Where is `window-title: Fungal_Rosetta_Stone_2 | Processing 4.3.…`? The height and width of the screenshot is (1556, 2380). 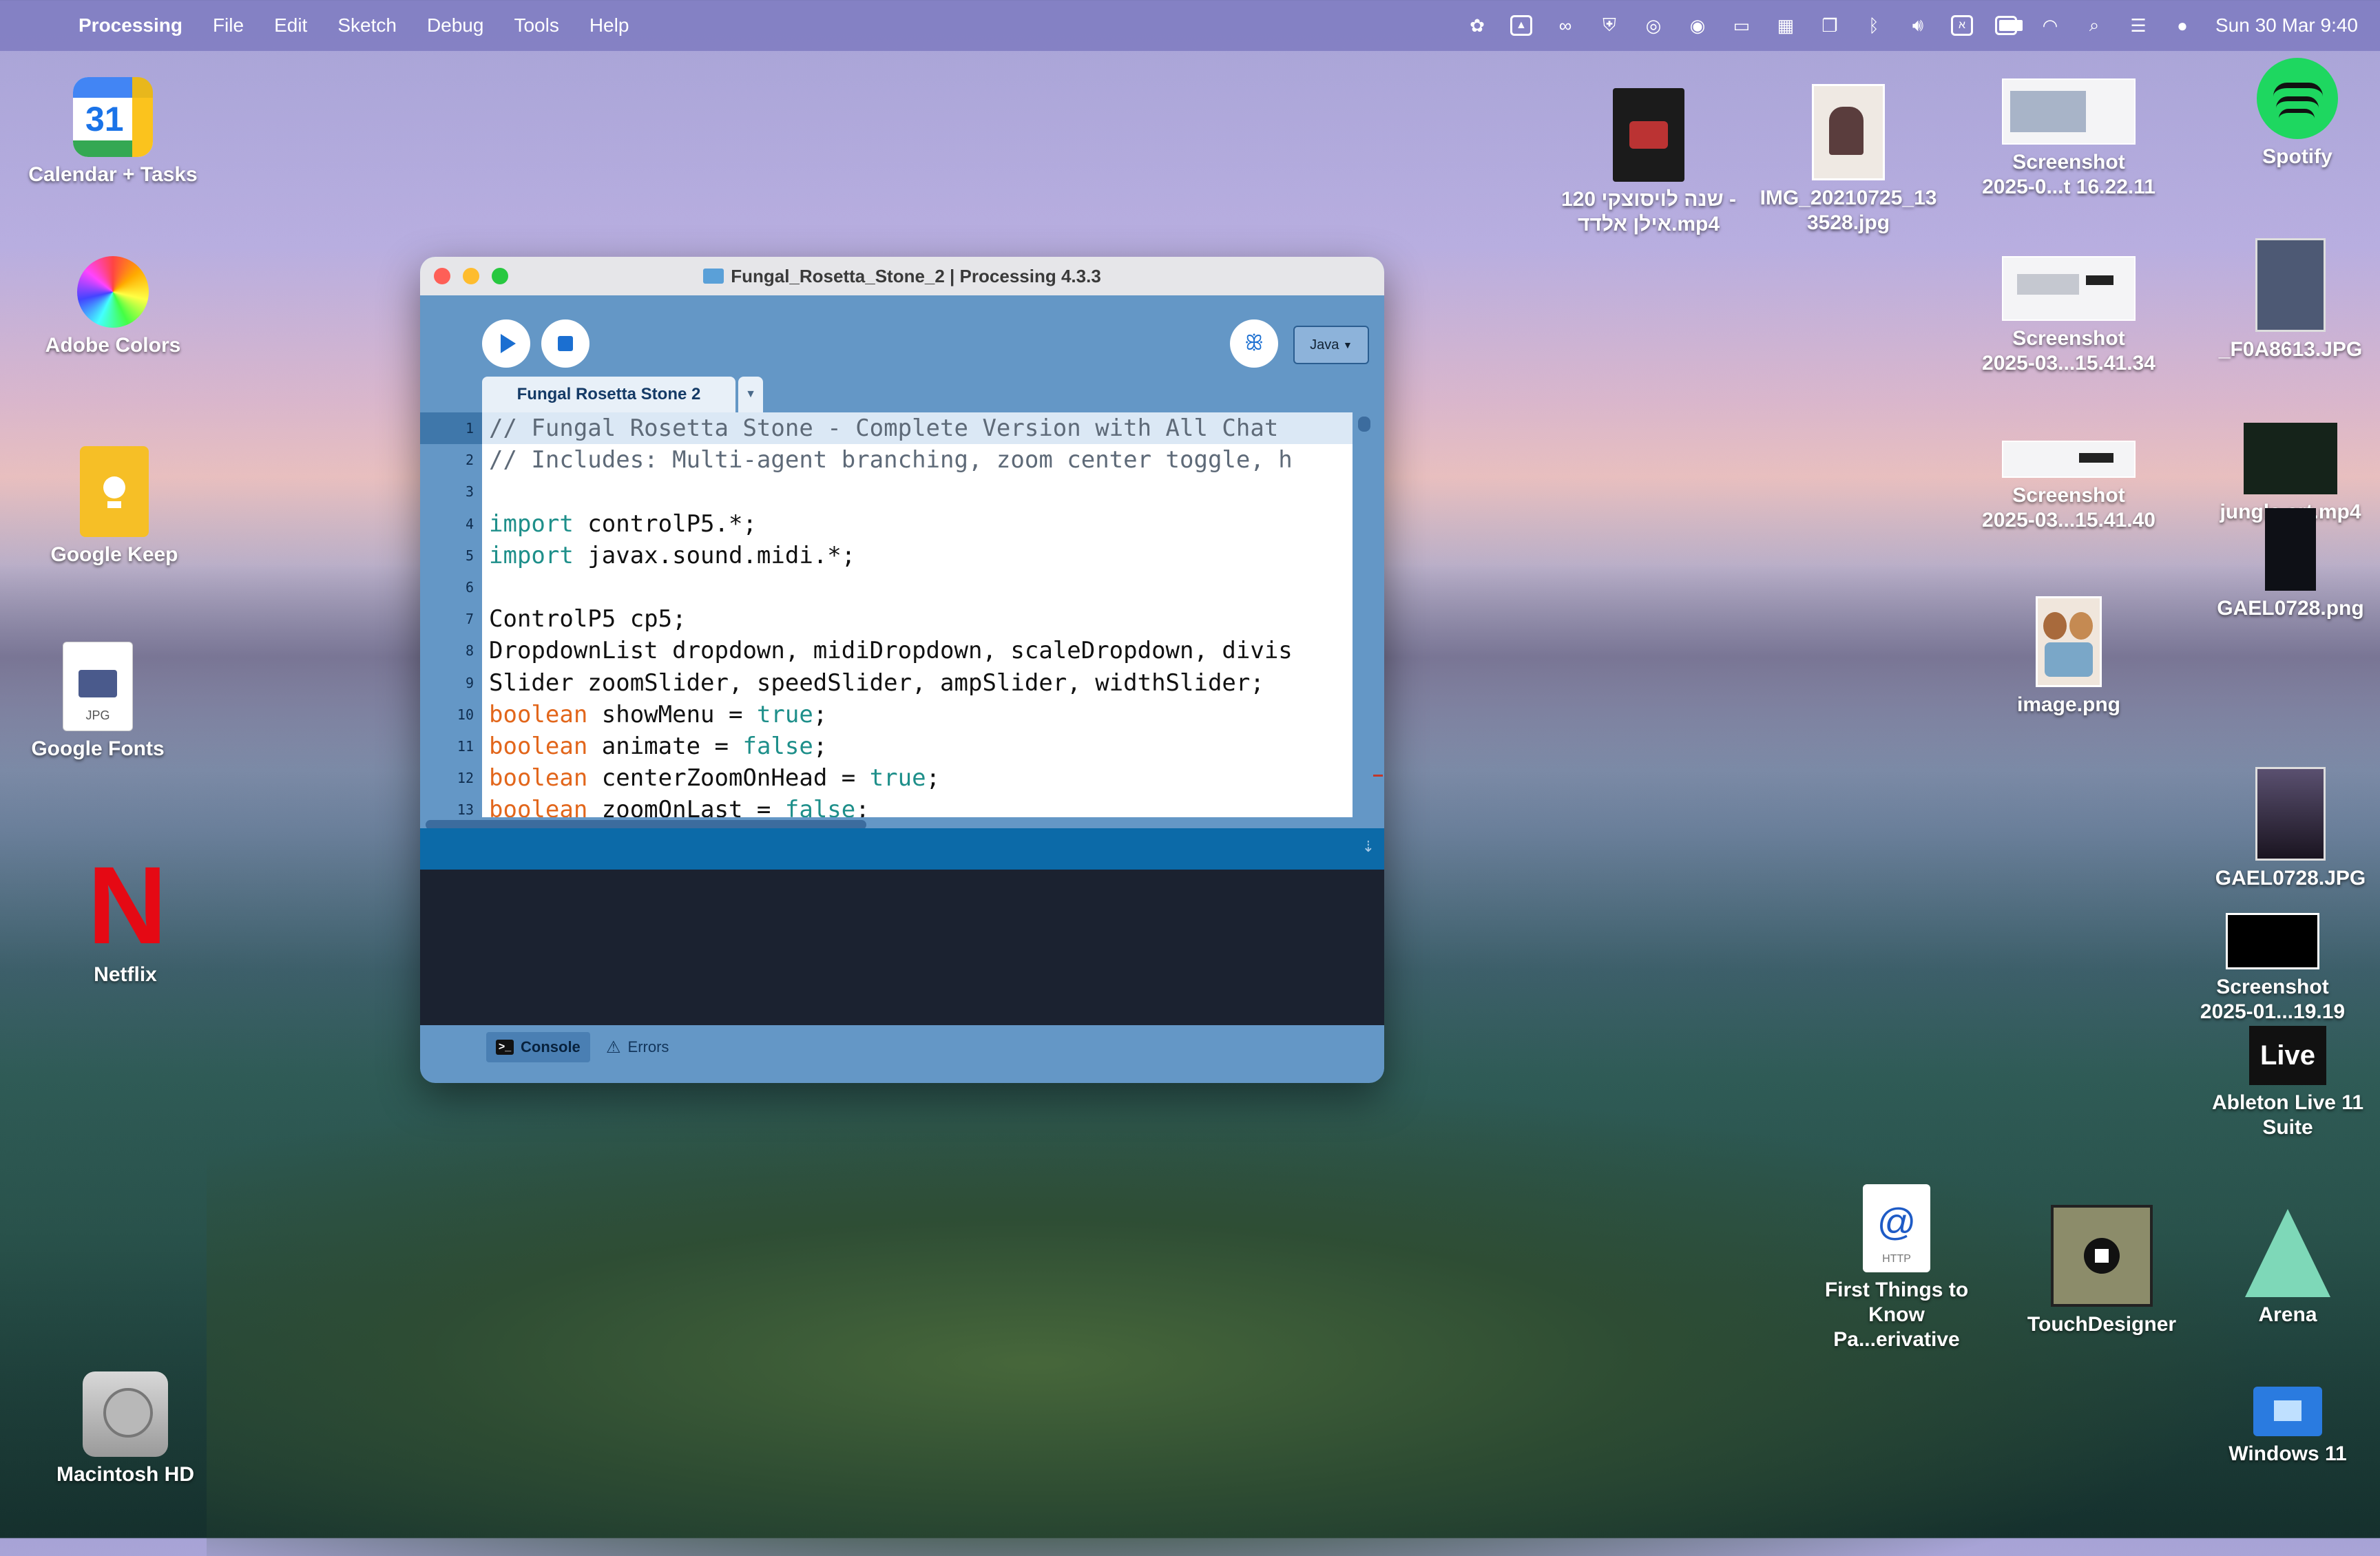
window-title: Fungal_Rosetta_Stone_2 | Processing 4.3.… is located at coordinates (902, 276).